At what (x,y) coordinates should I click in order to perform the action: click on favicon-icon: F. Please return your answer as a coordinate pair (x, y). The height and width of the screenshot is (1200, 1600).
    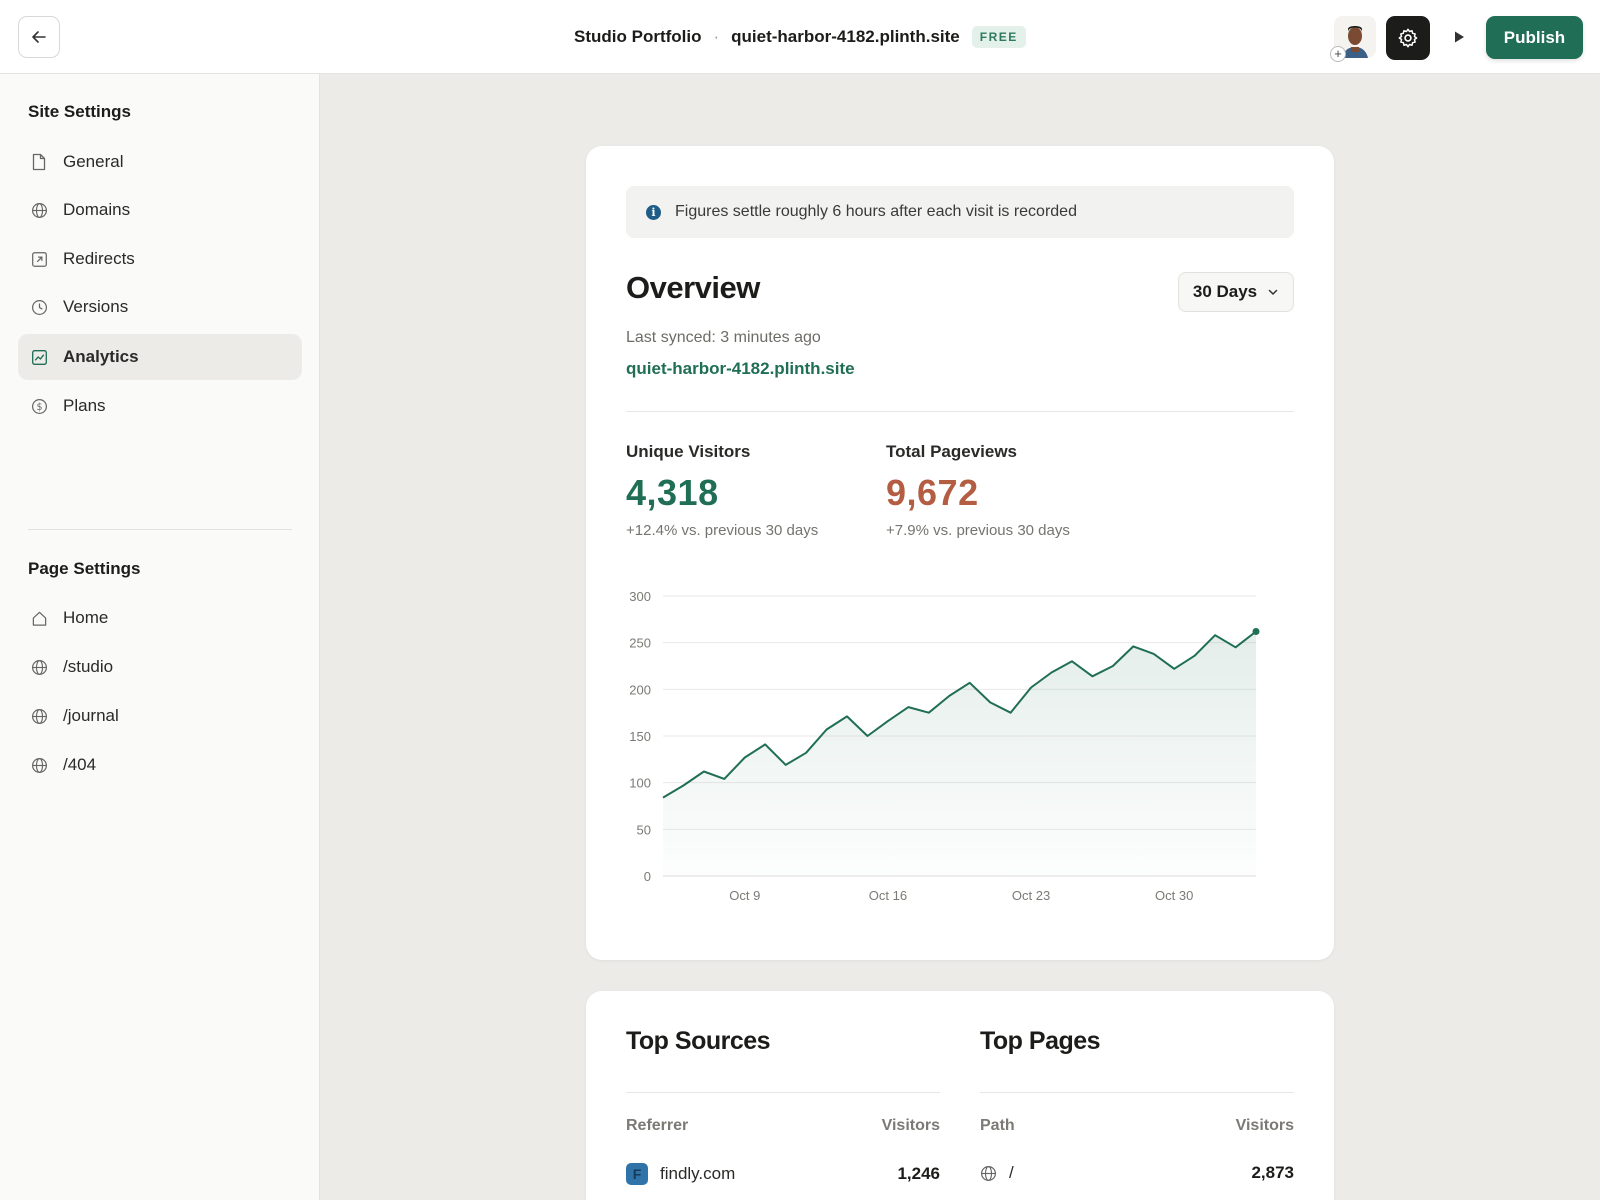
    Looking at the image, I should click on (637, 1174).